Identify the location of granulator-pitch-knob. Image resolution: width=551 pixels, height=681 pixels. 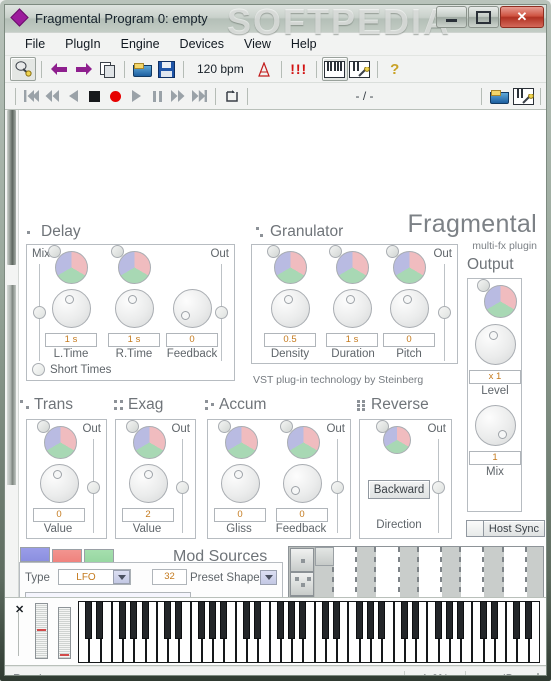
(409, 308).